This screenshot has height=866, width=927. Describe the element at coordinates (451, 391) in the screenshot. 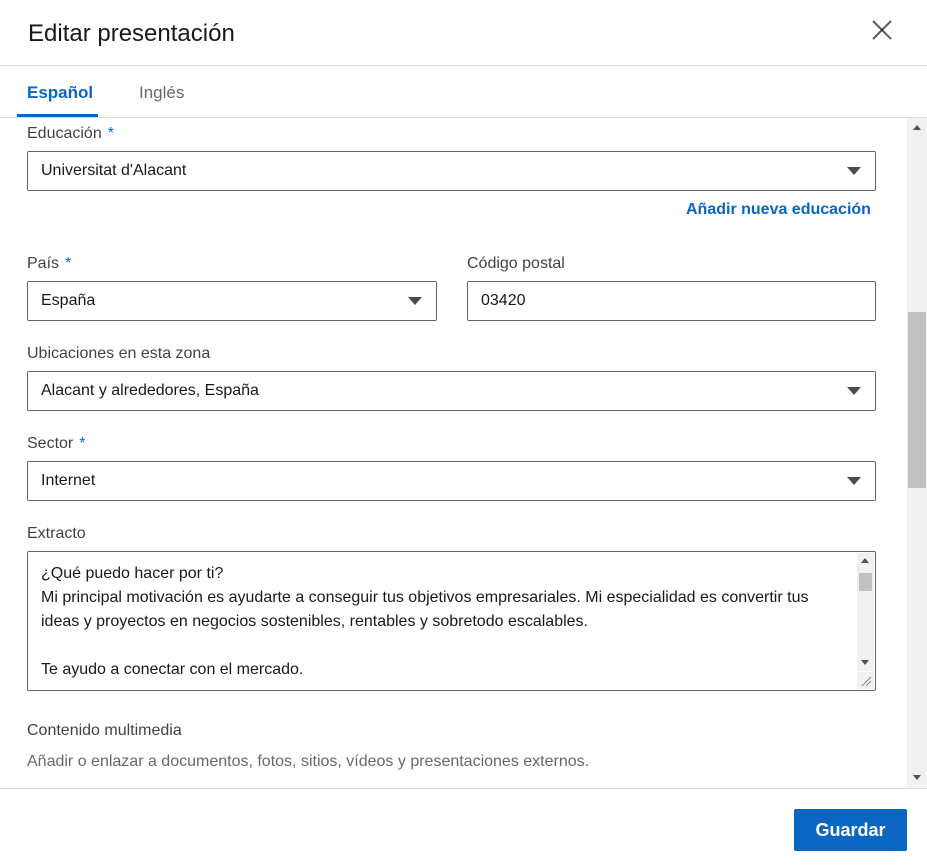

I see `locations-select: Alacant y alrededores, España` at that location.